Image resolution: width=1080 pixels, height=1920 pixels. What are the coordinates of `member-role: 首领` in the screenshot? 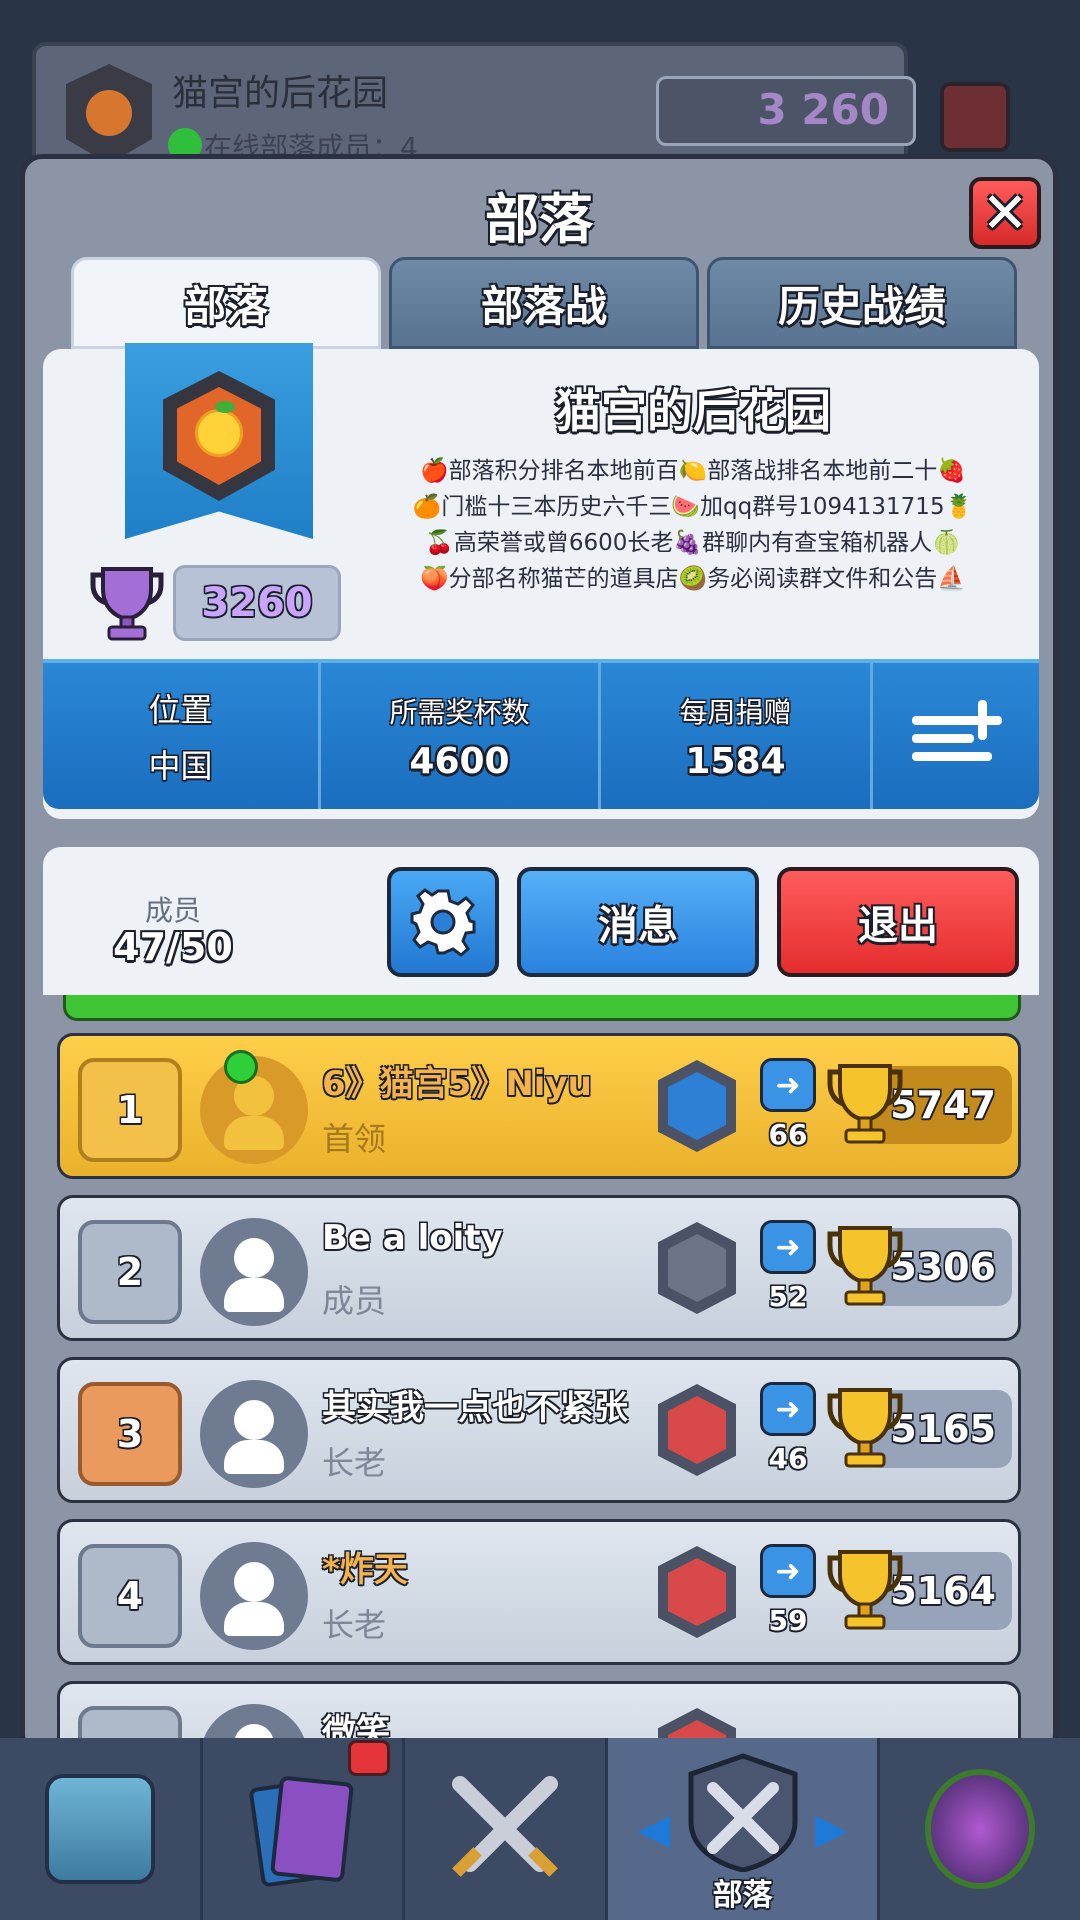 It's located at (354, 1139).